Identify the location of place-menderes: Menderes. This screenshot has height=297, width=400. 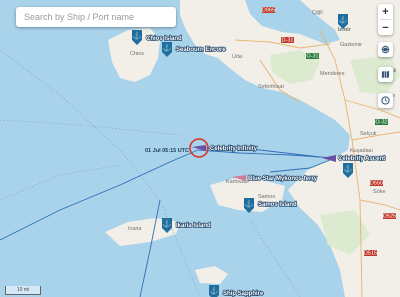
(332, 74).